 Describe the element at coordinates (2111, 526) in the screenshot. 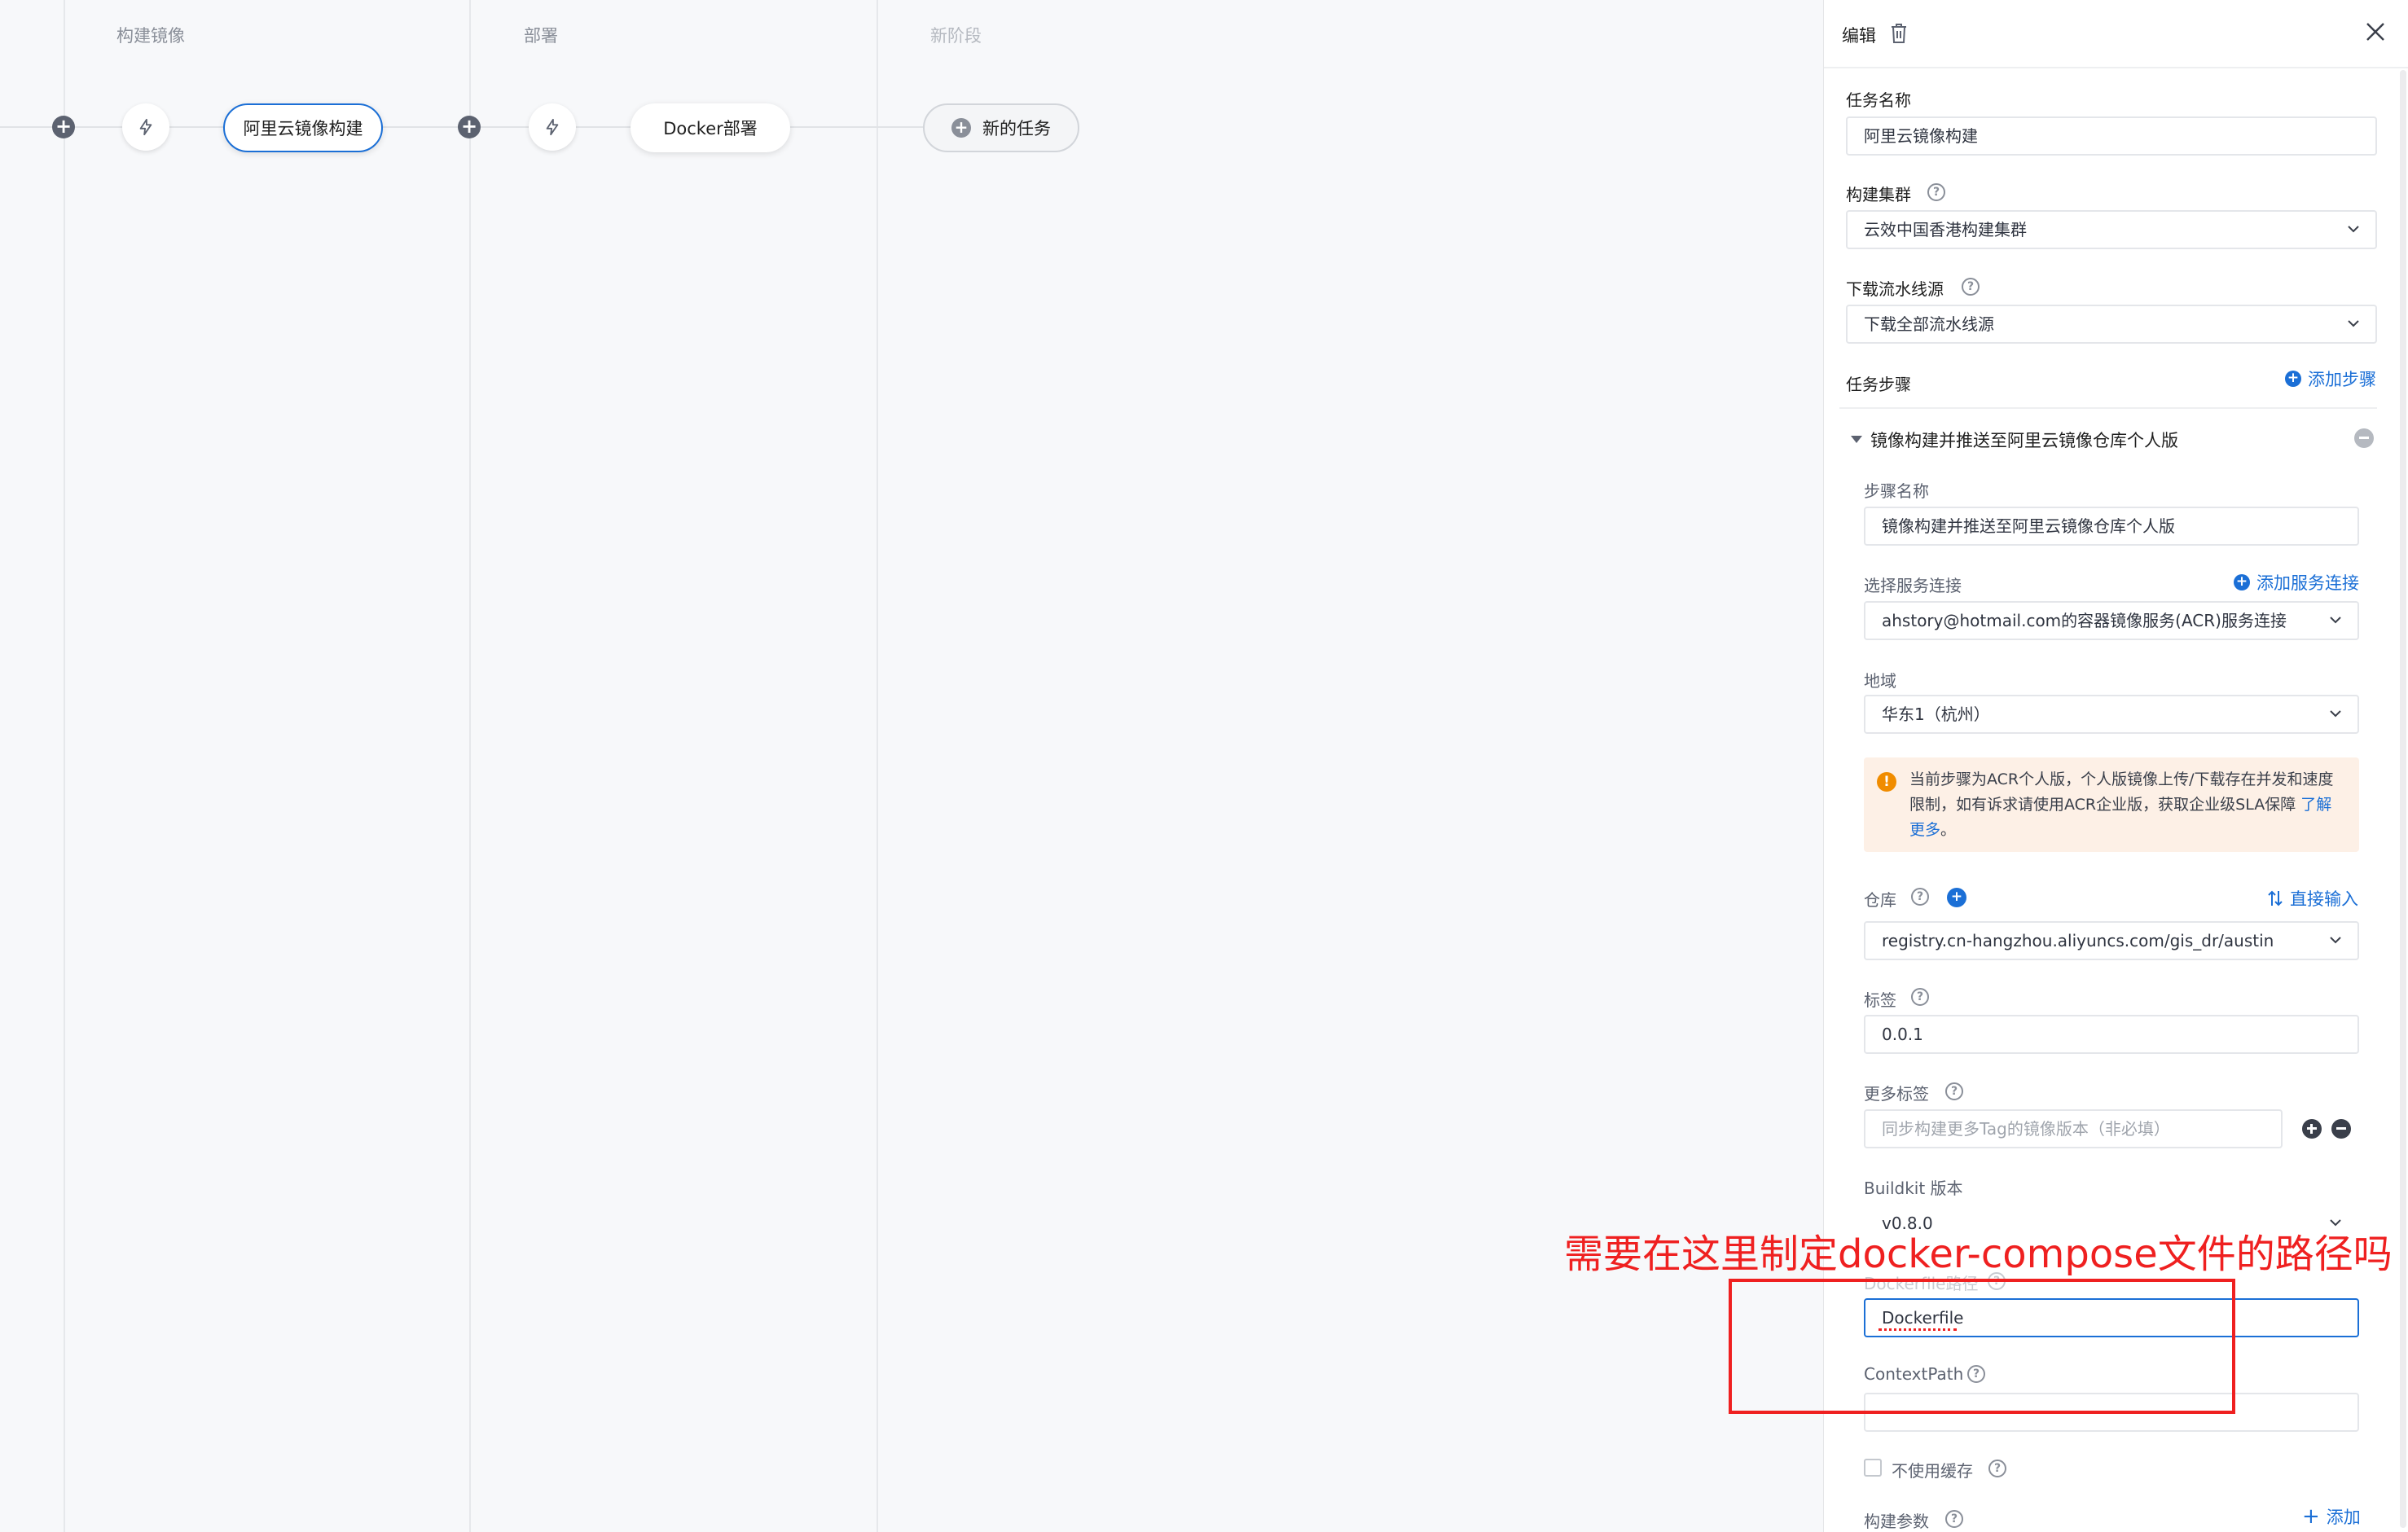

I see `step-name-input: 镜像构建并推送至阿里云镜像仓库个人版` at that location.